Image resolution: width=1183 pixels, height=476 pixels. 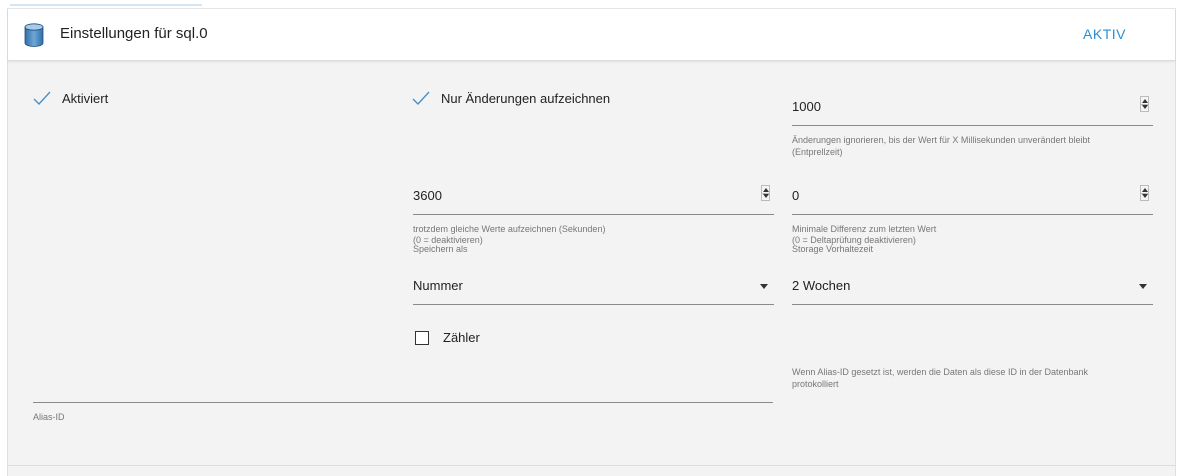 What do you see at coordinates (134, 33) in the screenshot?
I see `panel-title: Einstellungen für sql.0` at bounding box center [134, 33].